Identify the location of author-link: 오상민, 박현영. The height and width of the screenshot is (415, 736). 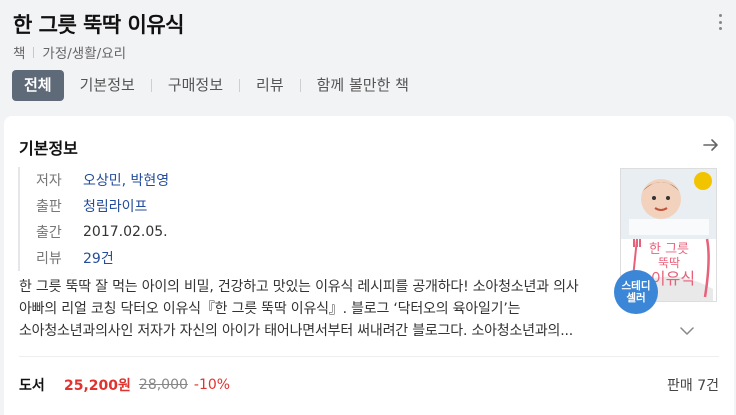
(126, 180).